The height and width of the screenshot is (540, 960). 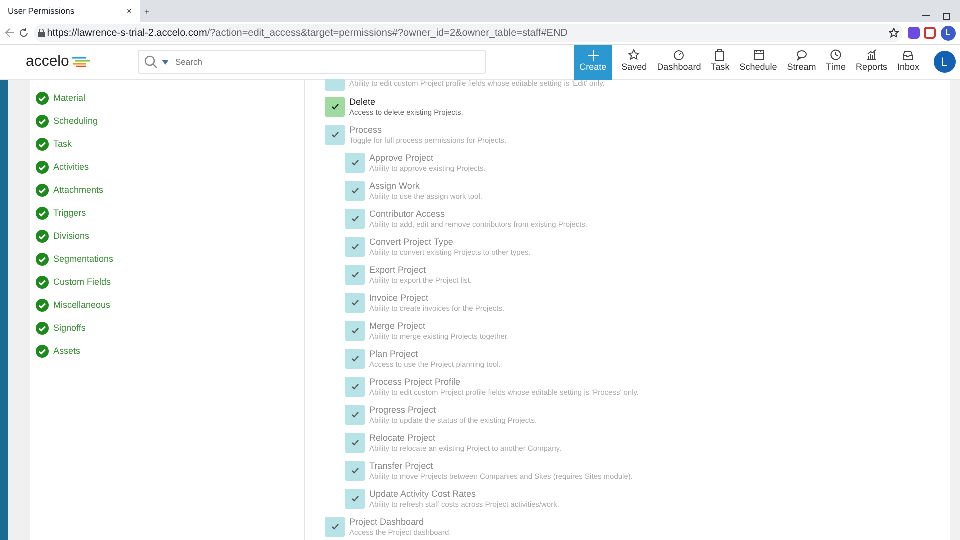 I want to click on permission-title: Process Project Profile, so click(x=416, y=382).